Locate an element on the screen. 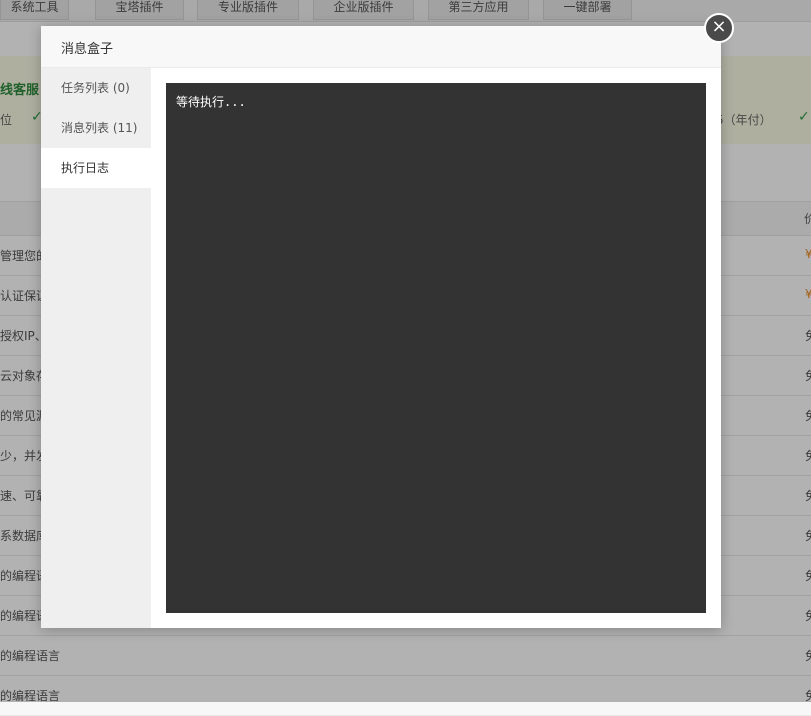 This screenshot has width=811, height=716. modal-title: 消息盒子 is located at coordinates (87, 49).